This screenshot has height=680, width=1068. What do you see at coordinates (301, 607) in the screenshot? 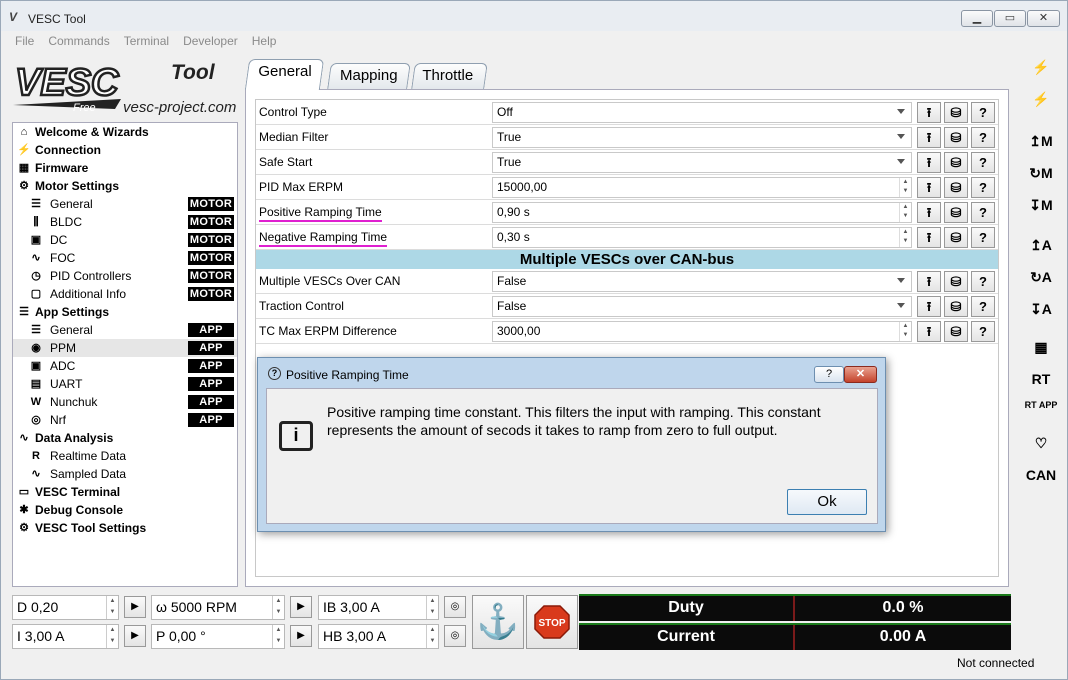
I see `rpm-play-button: ▶` at bounding box center [301, 607].